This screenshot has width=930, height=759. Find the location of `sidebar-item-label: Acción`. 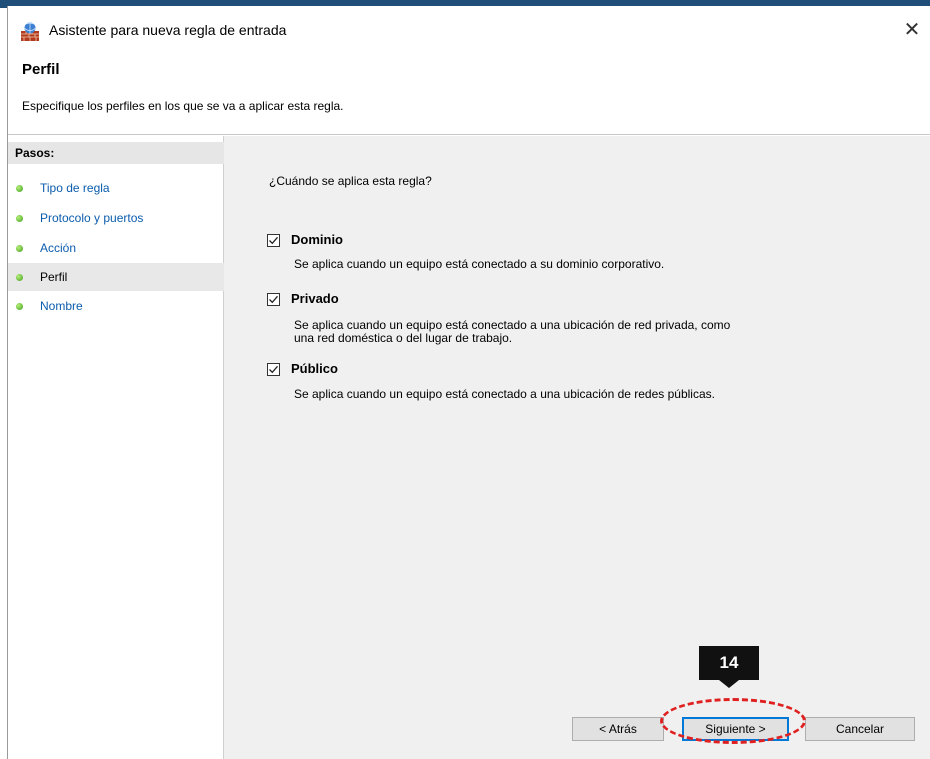

sidebar-item-label: Acción is located at coordinates (58, 248).